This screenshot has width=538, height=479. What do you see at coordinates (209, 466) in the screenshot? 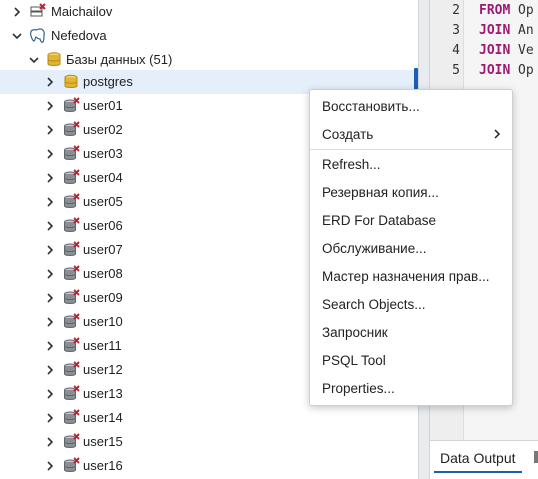
I see `database-node-user16: user16` at bounding box center [209, 466].